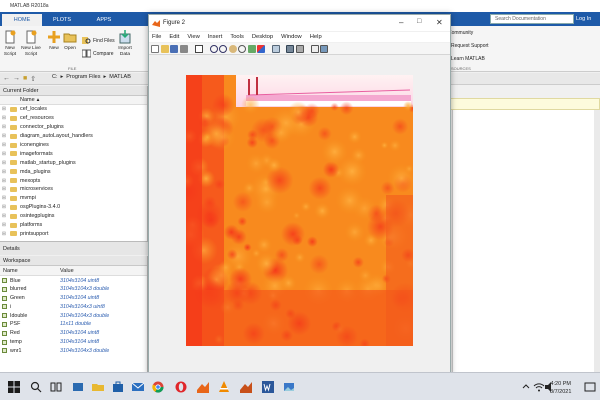 This screenshot has height=400, width=600. I want to click on folder-list-item: ⊞ imageformats, so click(73, 153).